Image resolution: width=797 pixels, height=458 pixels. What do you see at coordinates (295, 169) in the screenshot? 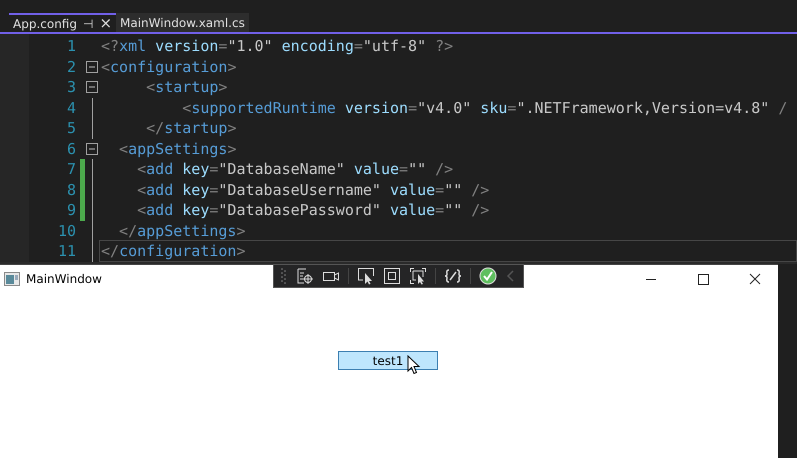
I see `code-line: <add key="DatabaseName" value="" />` at bounding box center [295, 169].